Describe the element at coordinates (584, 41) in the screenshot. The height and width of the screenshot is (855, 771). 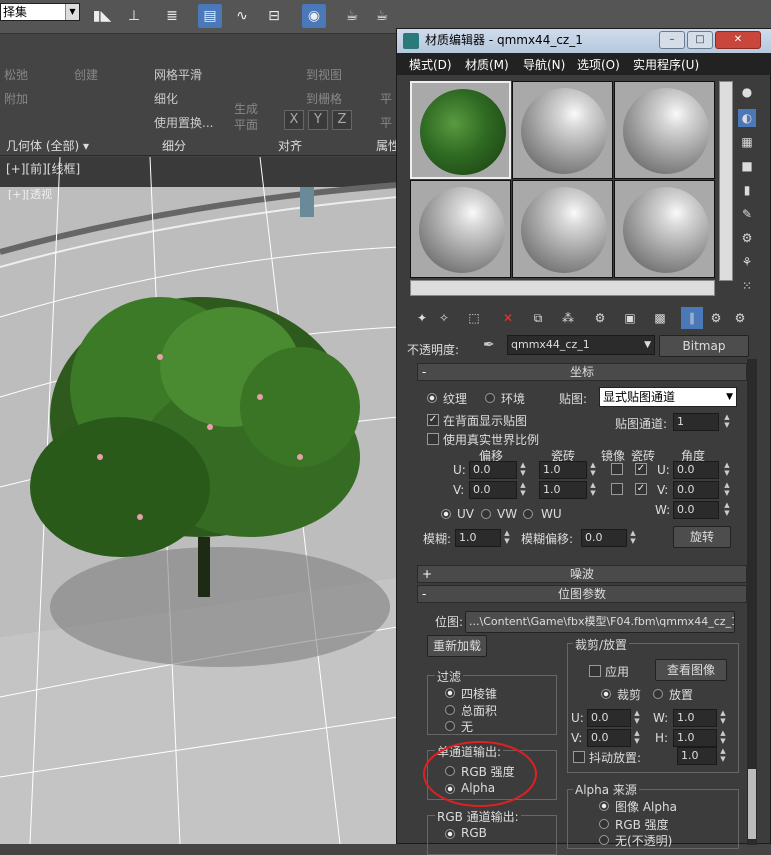
I see `material-editor-titlebar: 材质编辑器 - qmmx44_cz_1 – □ ✕` at that location.